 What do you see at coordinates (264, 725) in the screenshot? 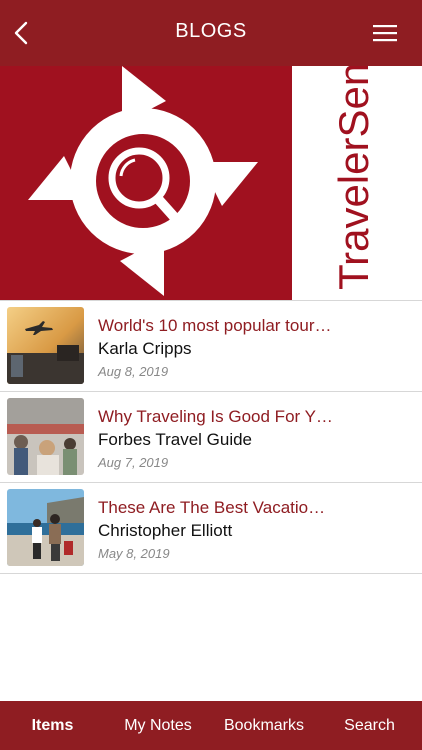
I see `tab-bookmarks: Bookmarks` at bounding box center [264, 725].